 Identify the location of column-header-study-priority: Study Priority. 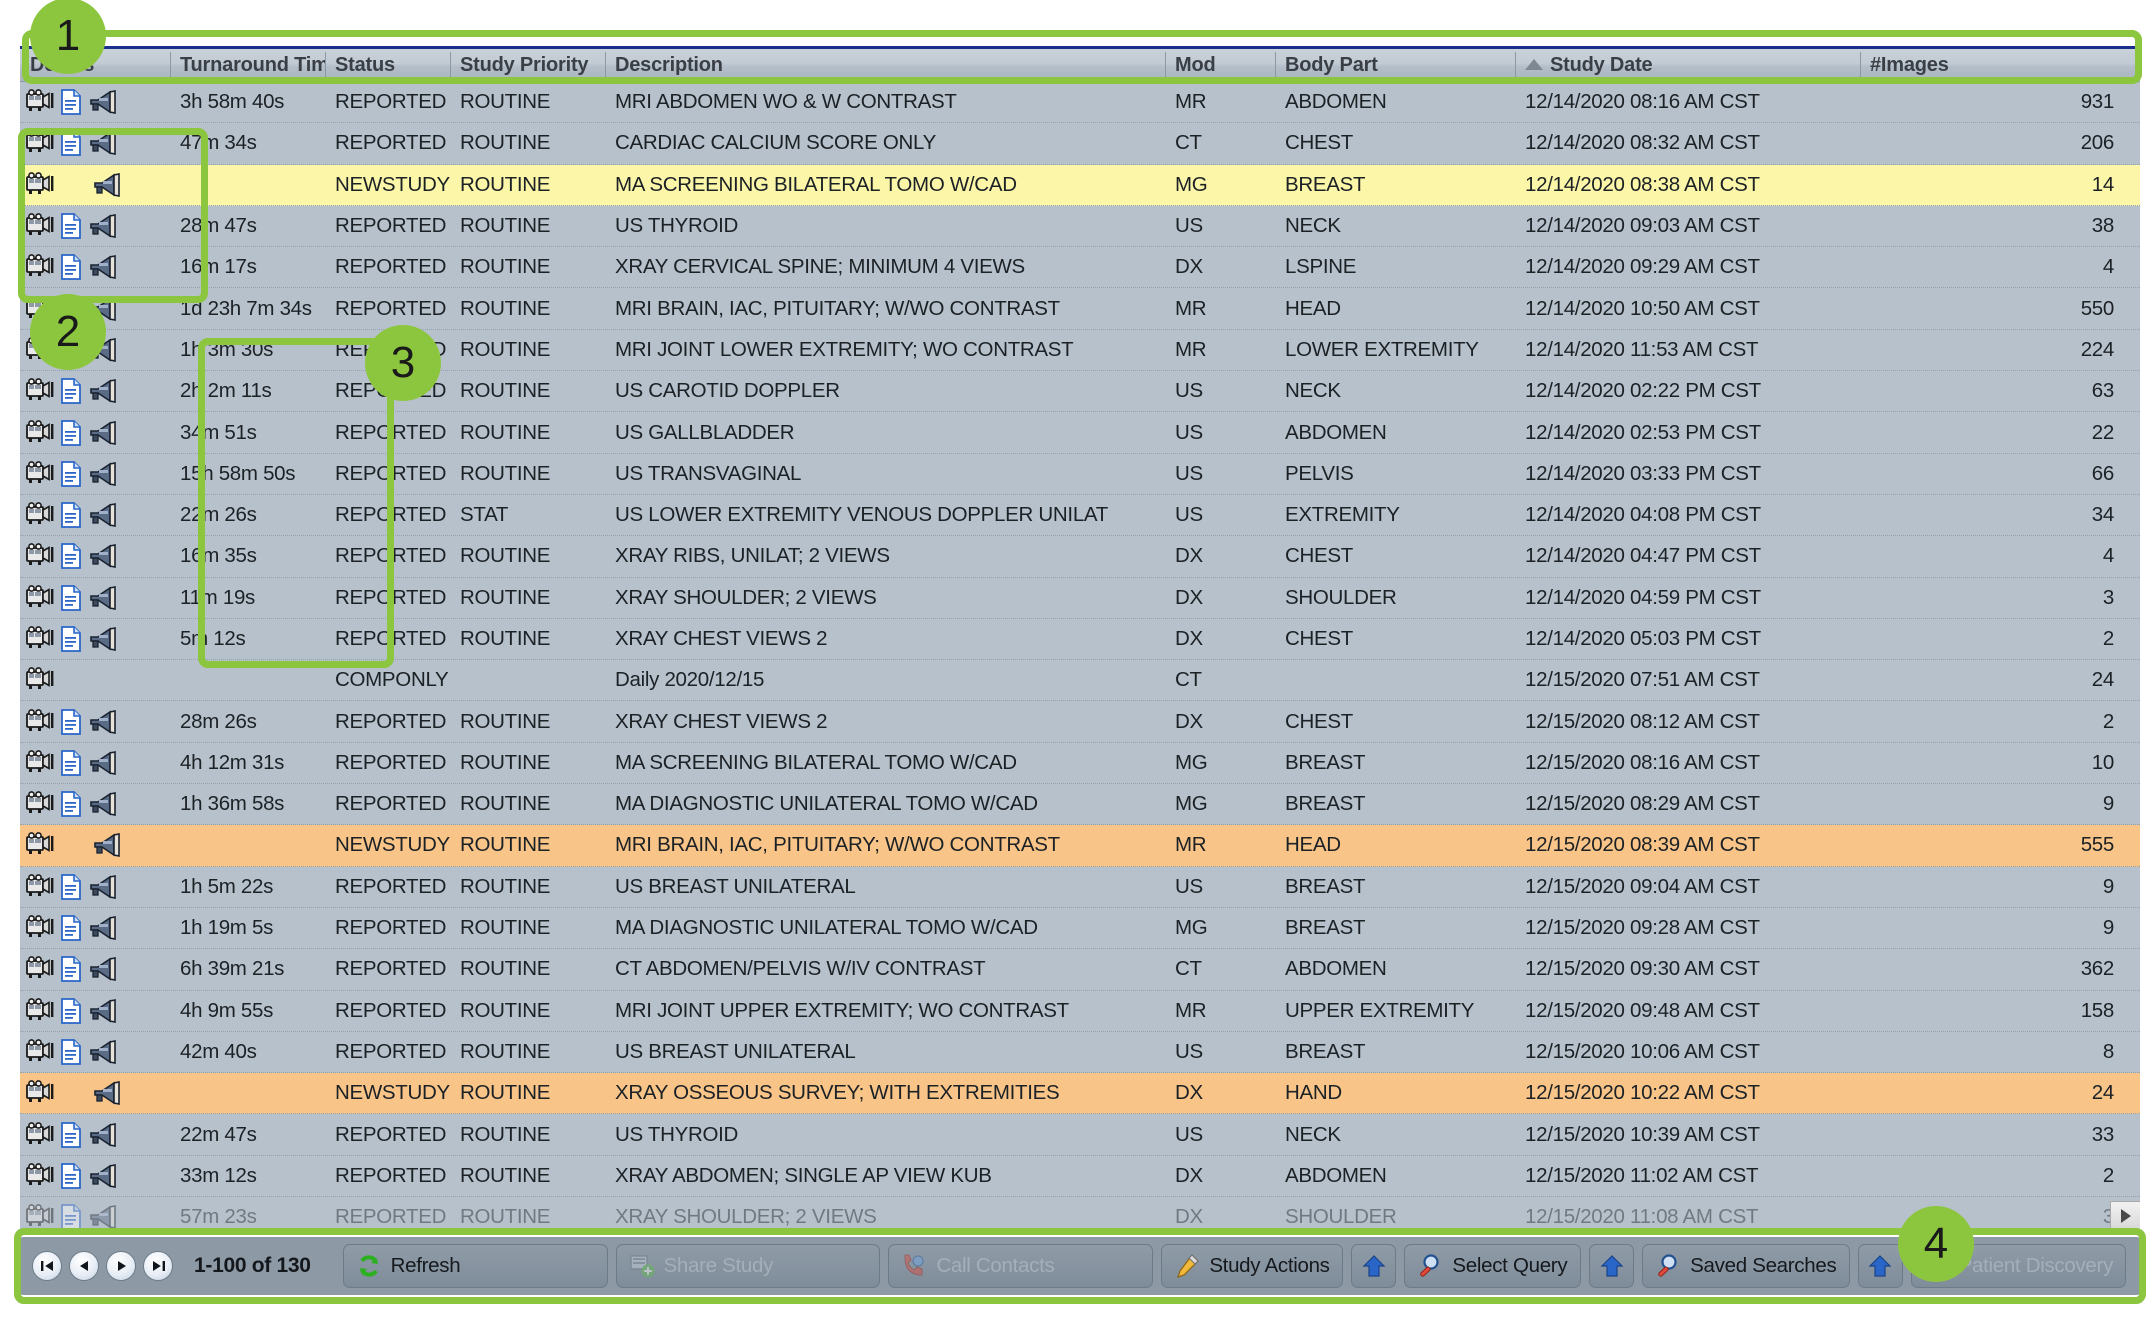
(527, 65).